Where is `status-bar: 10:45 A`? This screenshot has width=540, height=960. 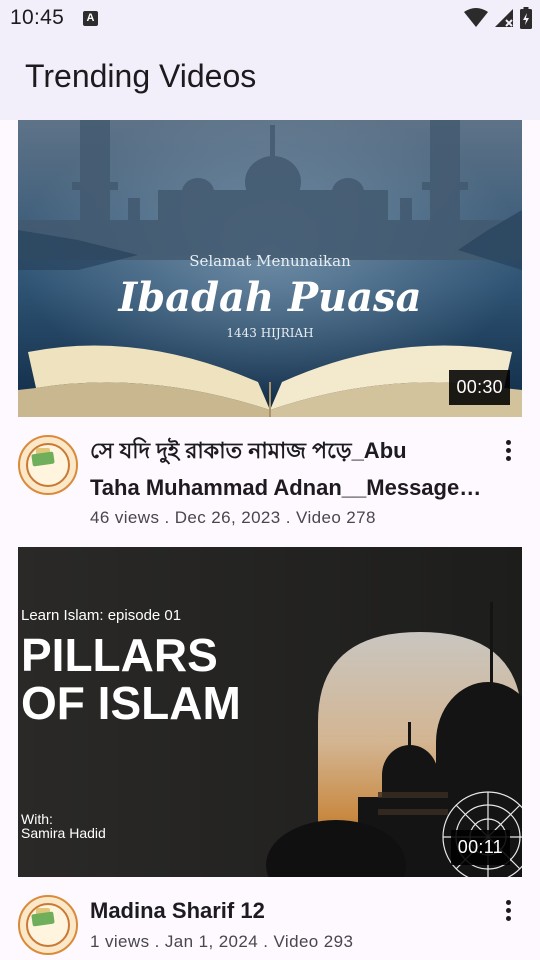 status-bar: 10:45 A is located at coordinates (270, 18).